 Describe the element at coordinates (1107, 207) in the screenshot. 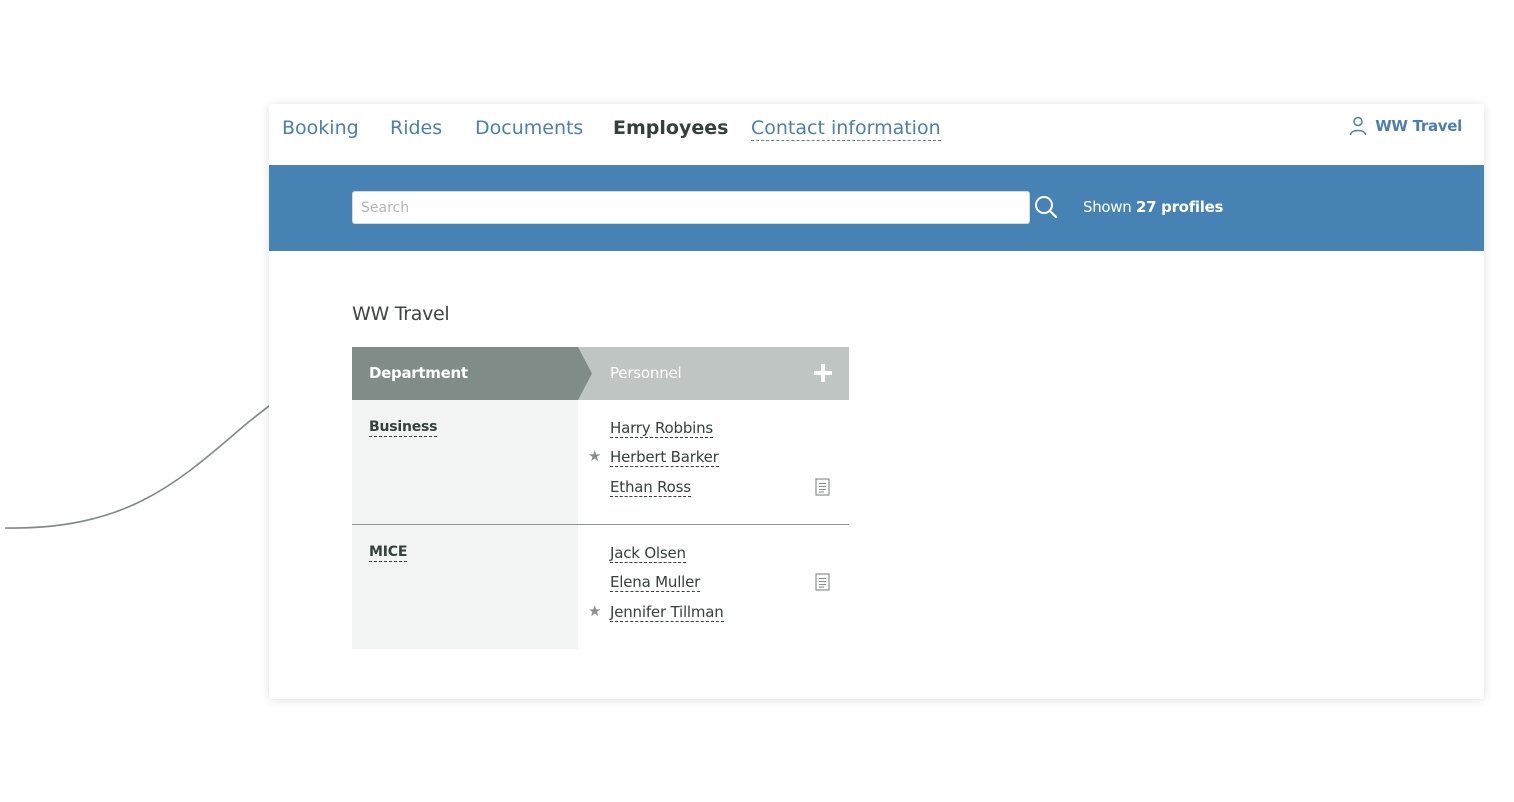

I see `shown-prefix: Shown` at that location.